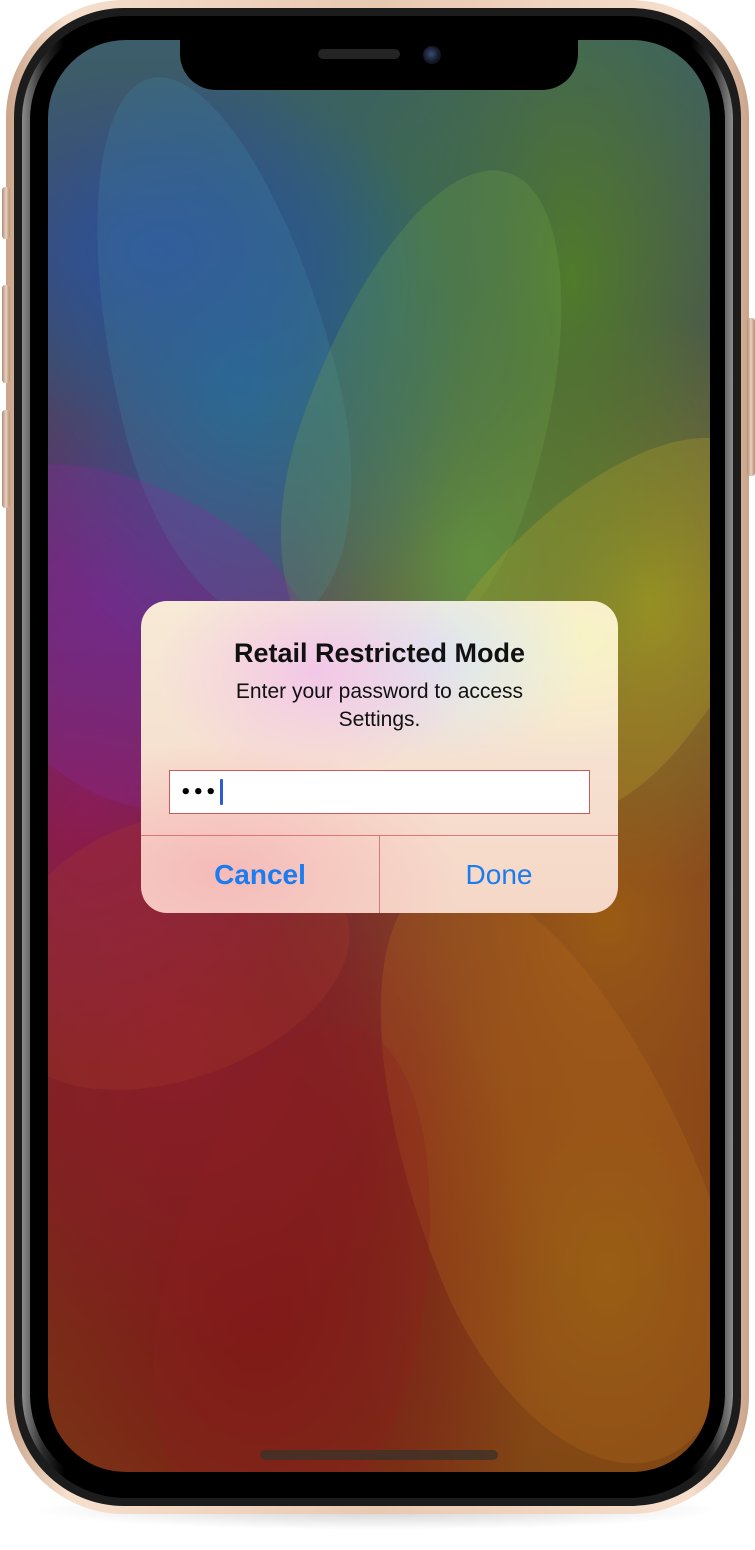  I want to click on done-button: Done, so click(499, 874).